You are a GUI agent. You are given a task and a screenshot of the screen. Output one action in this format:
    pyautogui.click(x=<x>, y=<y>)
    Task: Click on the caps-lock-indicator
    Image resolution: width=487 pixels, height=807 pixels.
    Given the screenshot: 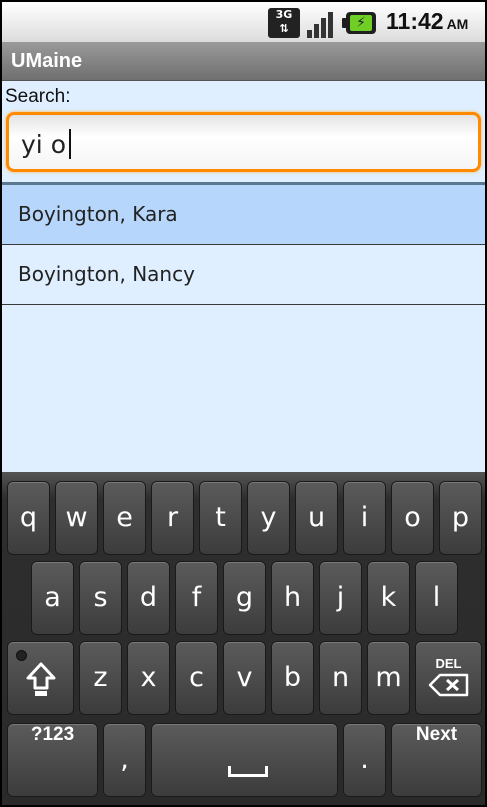 What is the action you would take?
    pyautogui.click(x=21, y=655)
    